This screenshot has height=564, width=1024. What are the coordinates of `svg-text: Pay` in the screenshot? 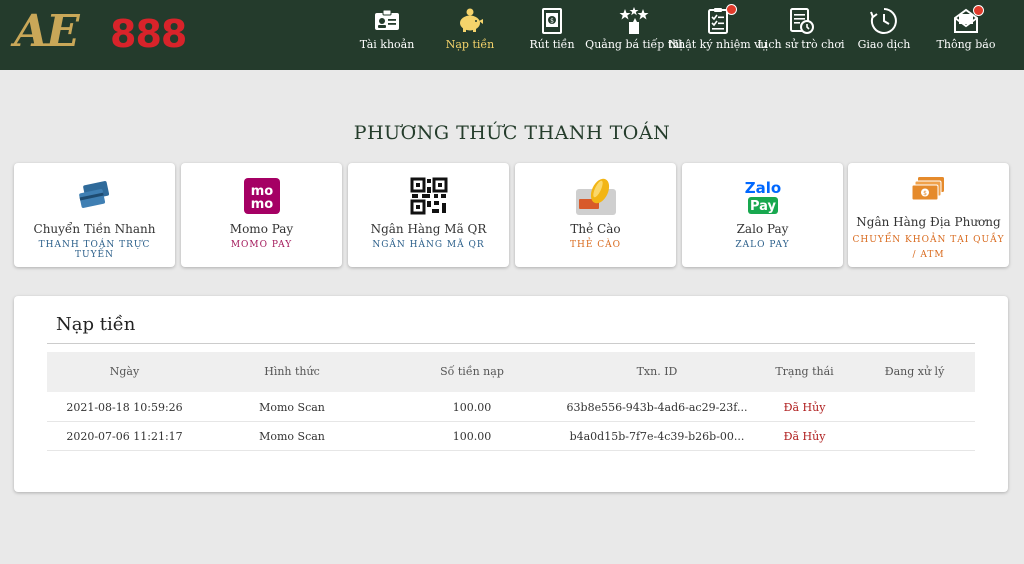 It's located at (762, 206).